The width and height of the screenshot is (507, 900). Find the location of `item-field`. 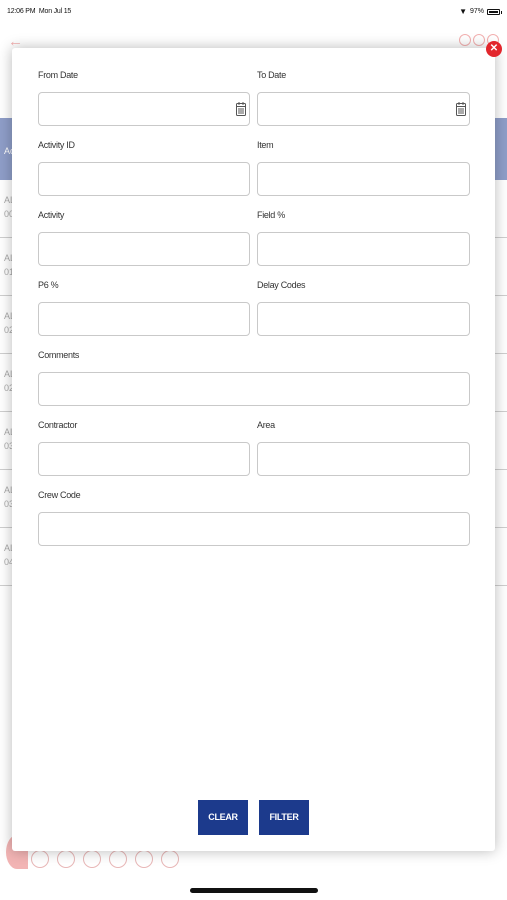

item-field is located at coordinates (363, 179).